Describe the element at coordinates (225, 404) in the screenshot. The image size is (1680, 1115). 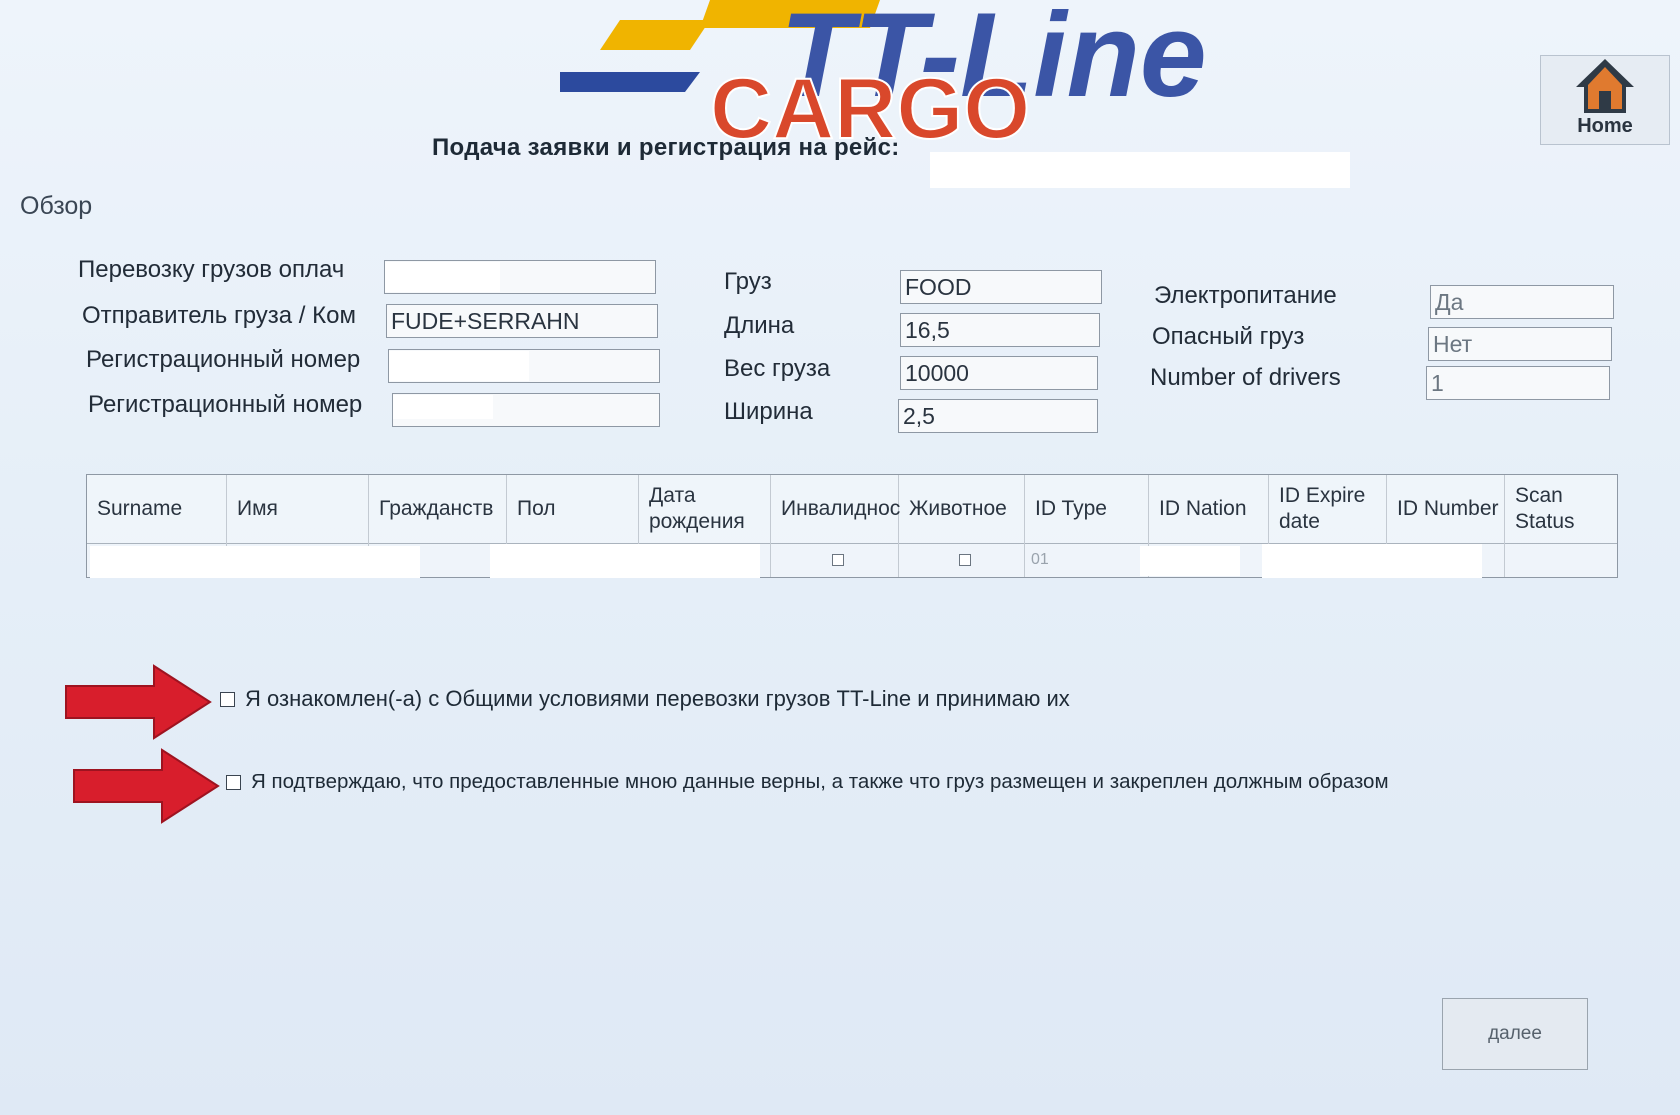
I see `registration-number-label-2: Регистрационный номер` at that location.